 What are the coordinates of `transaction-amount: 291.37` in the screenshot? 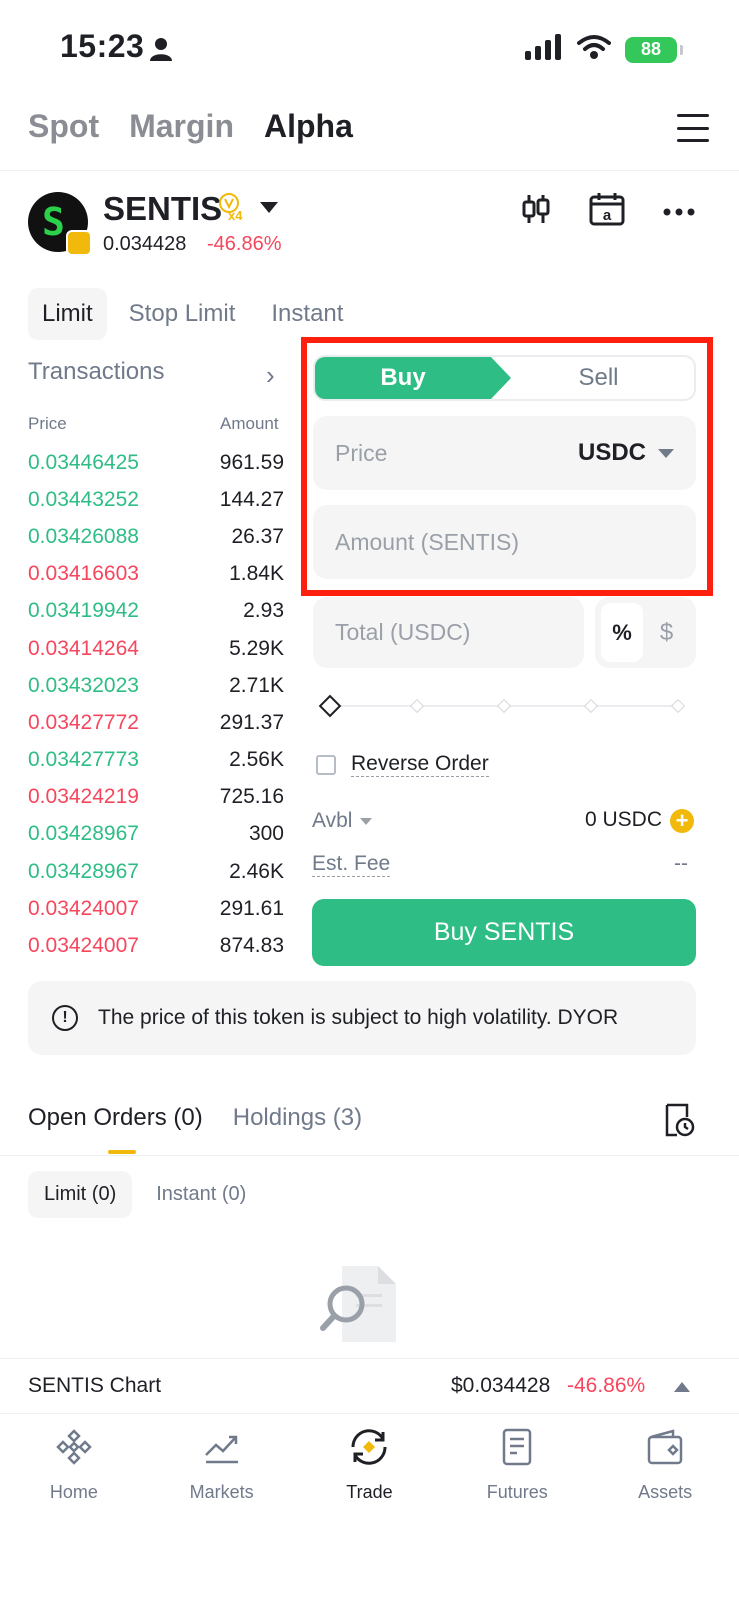 It's located at (251, 722).